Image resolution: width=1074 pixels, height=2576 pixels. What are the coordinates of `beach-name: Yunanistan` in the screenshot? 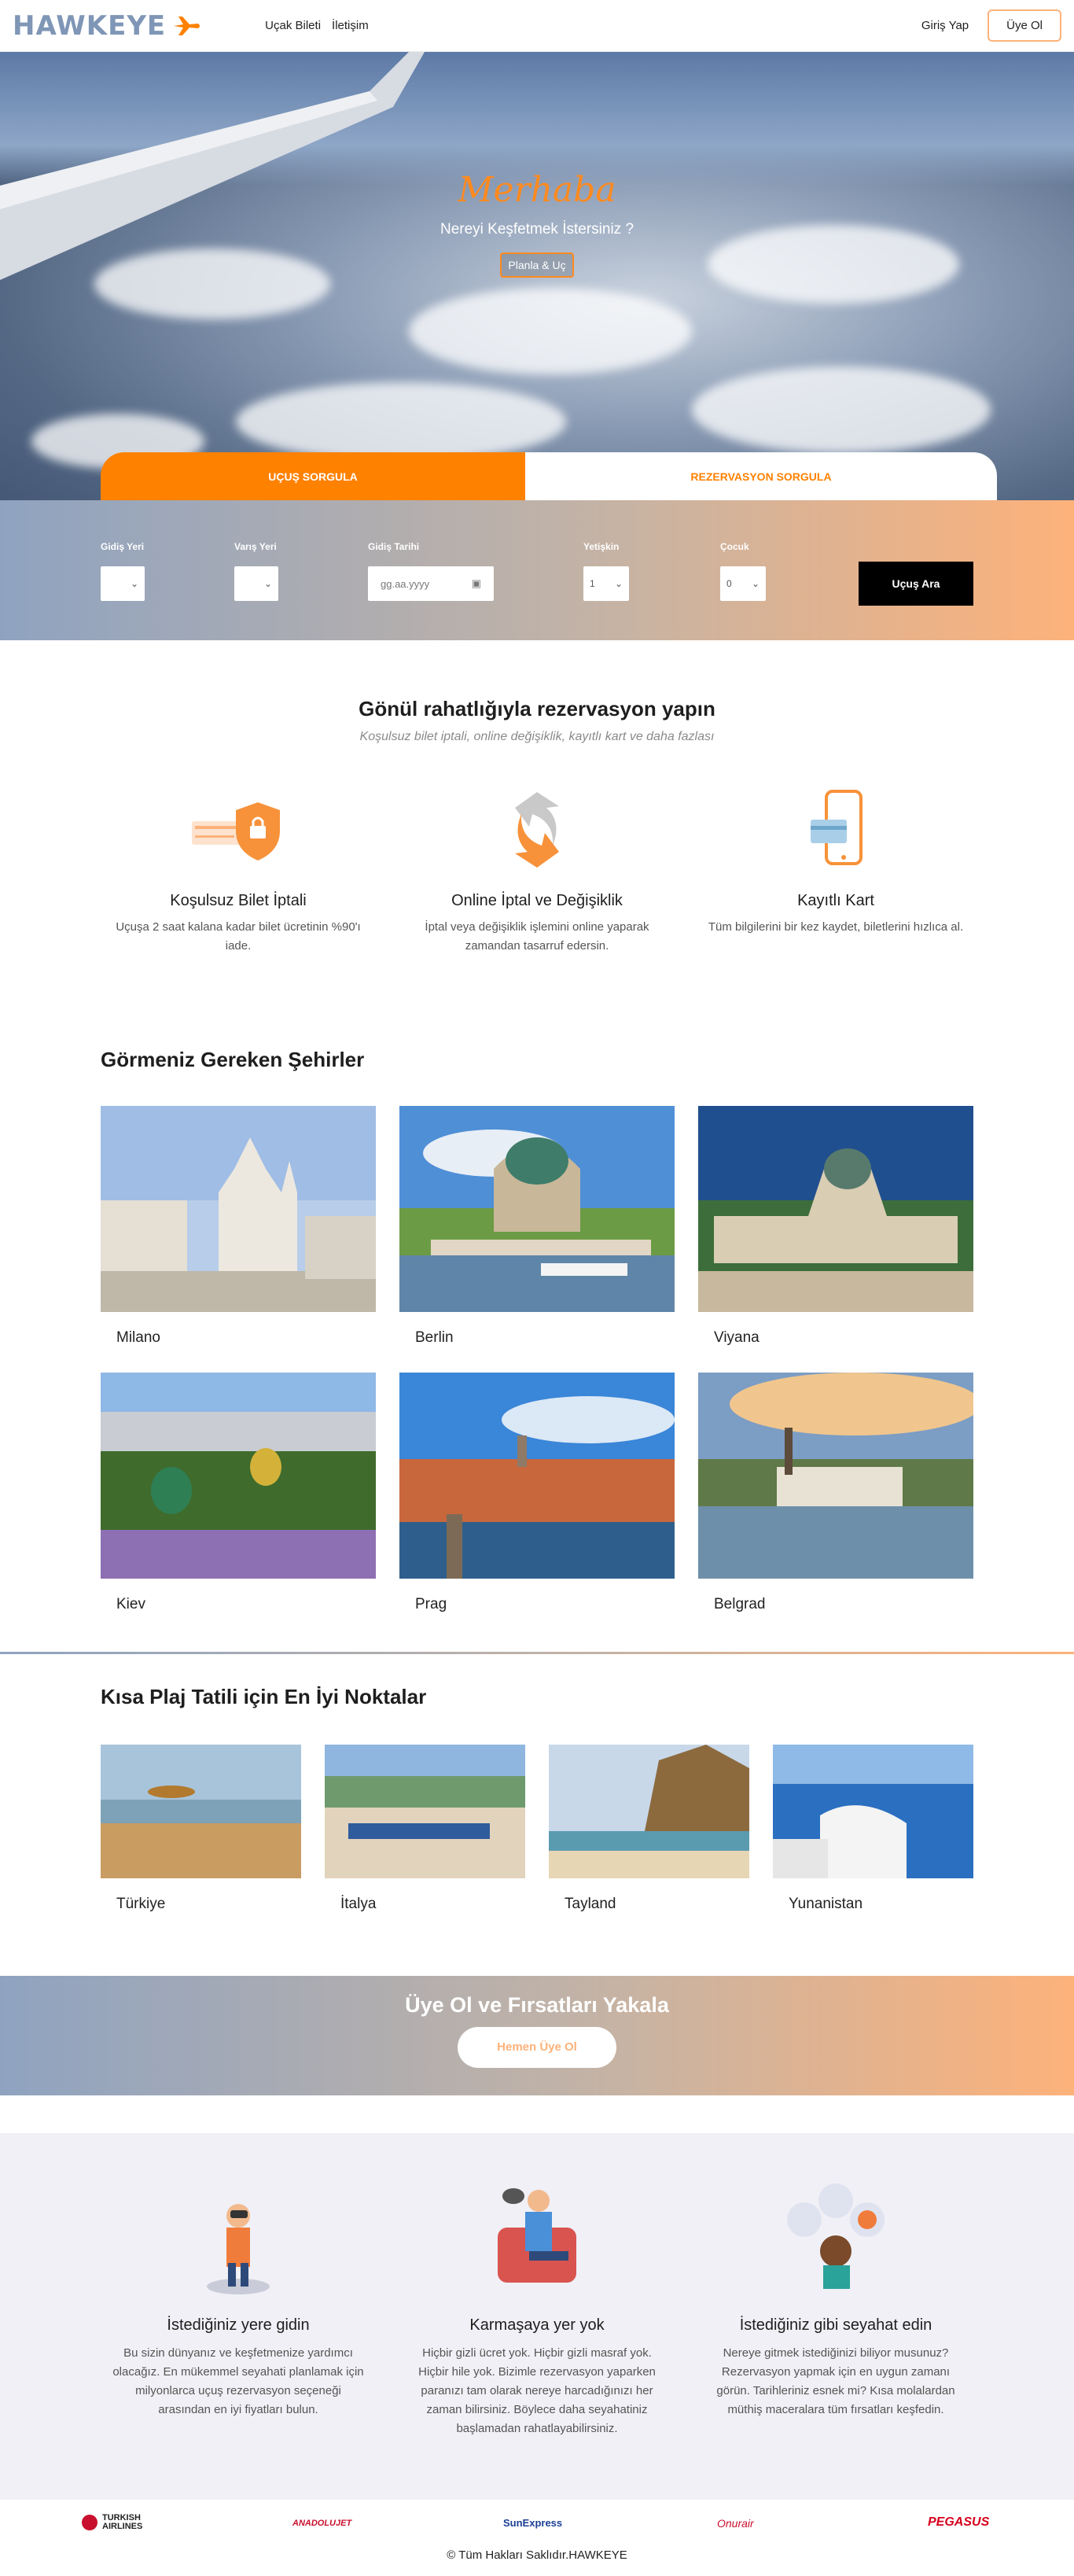 It's located at (826, 1904).